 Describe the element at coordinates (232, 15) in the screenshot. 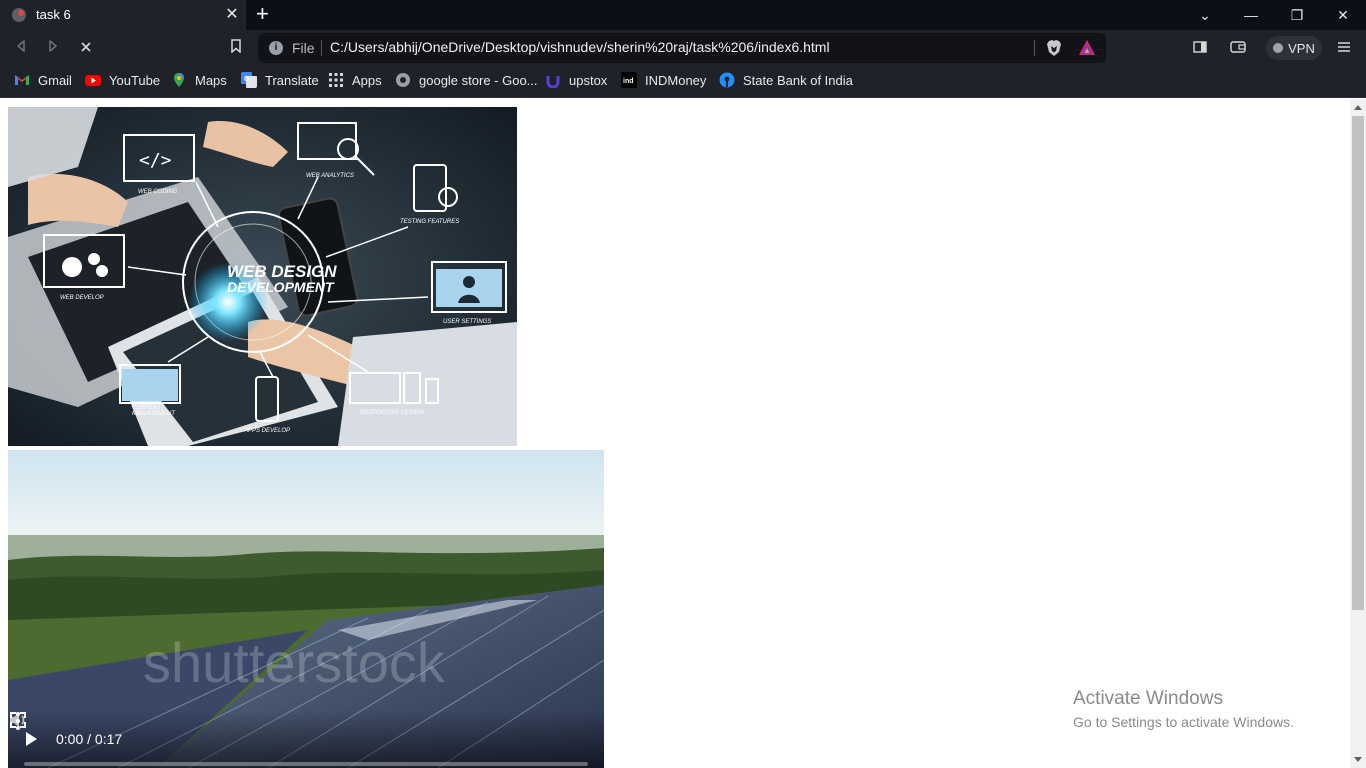

I see `close-tab-icon: ✕` at that location.